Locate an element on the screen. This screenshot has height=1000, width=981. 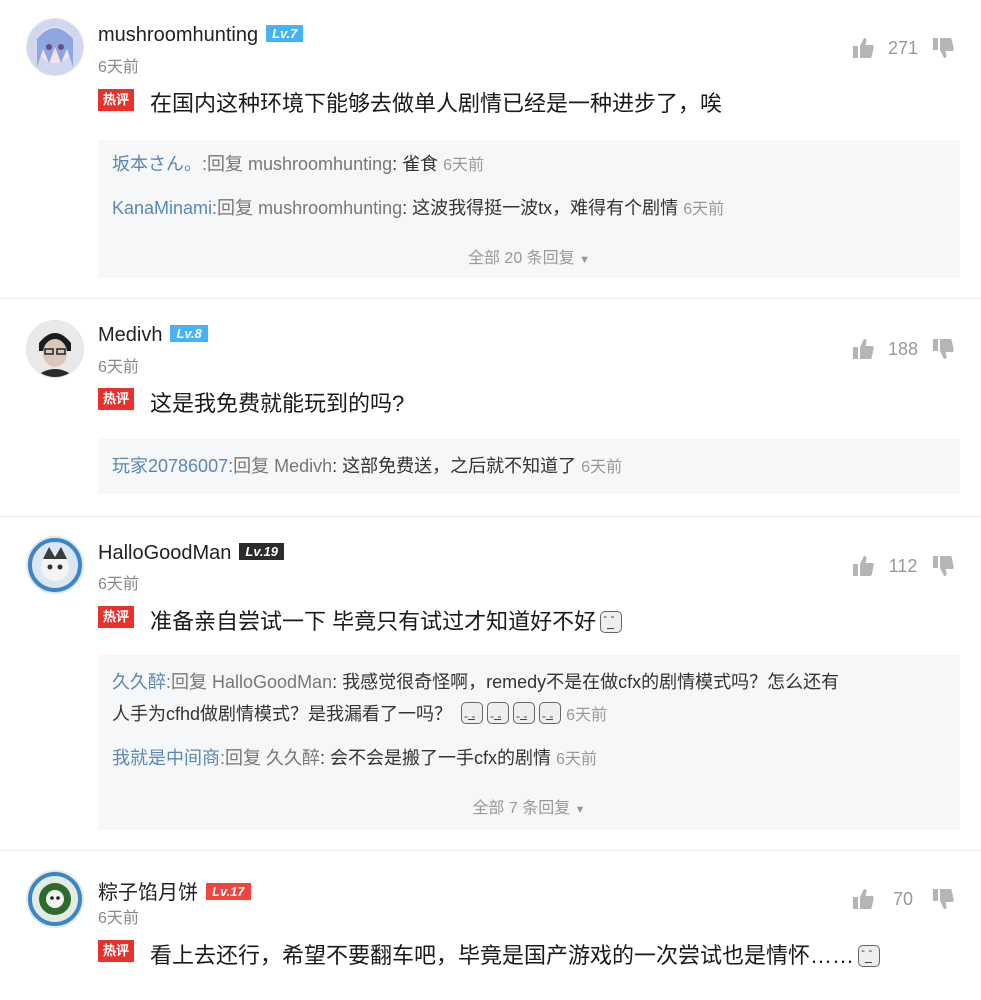
vote-group: 188 is located at coordinates (903, 349).